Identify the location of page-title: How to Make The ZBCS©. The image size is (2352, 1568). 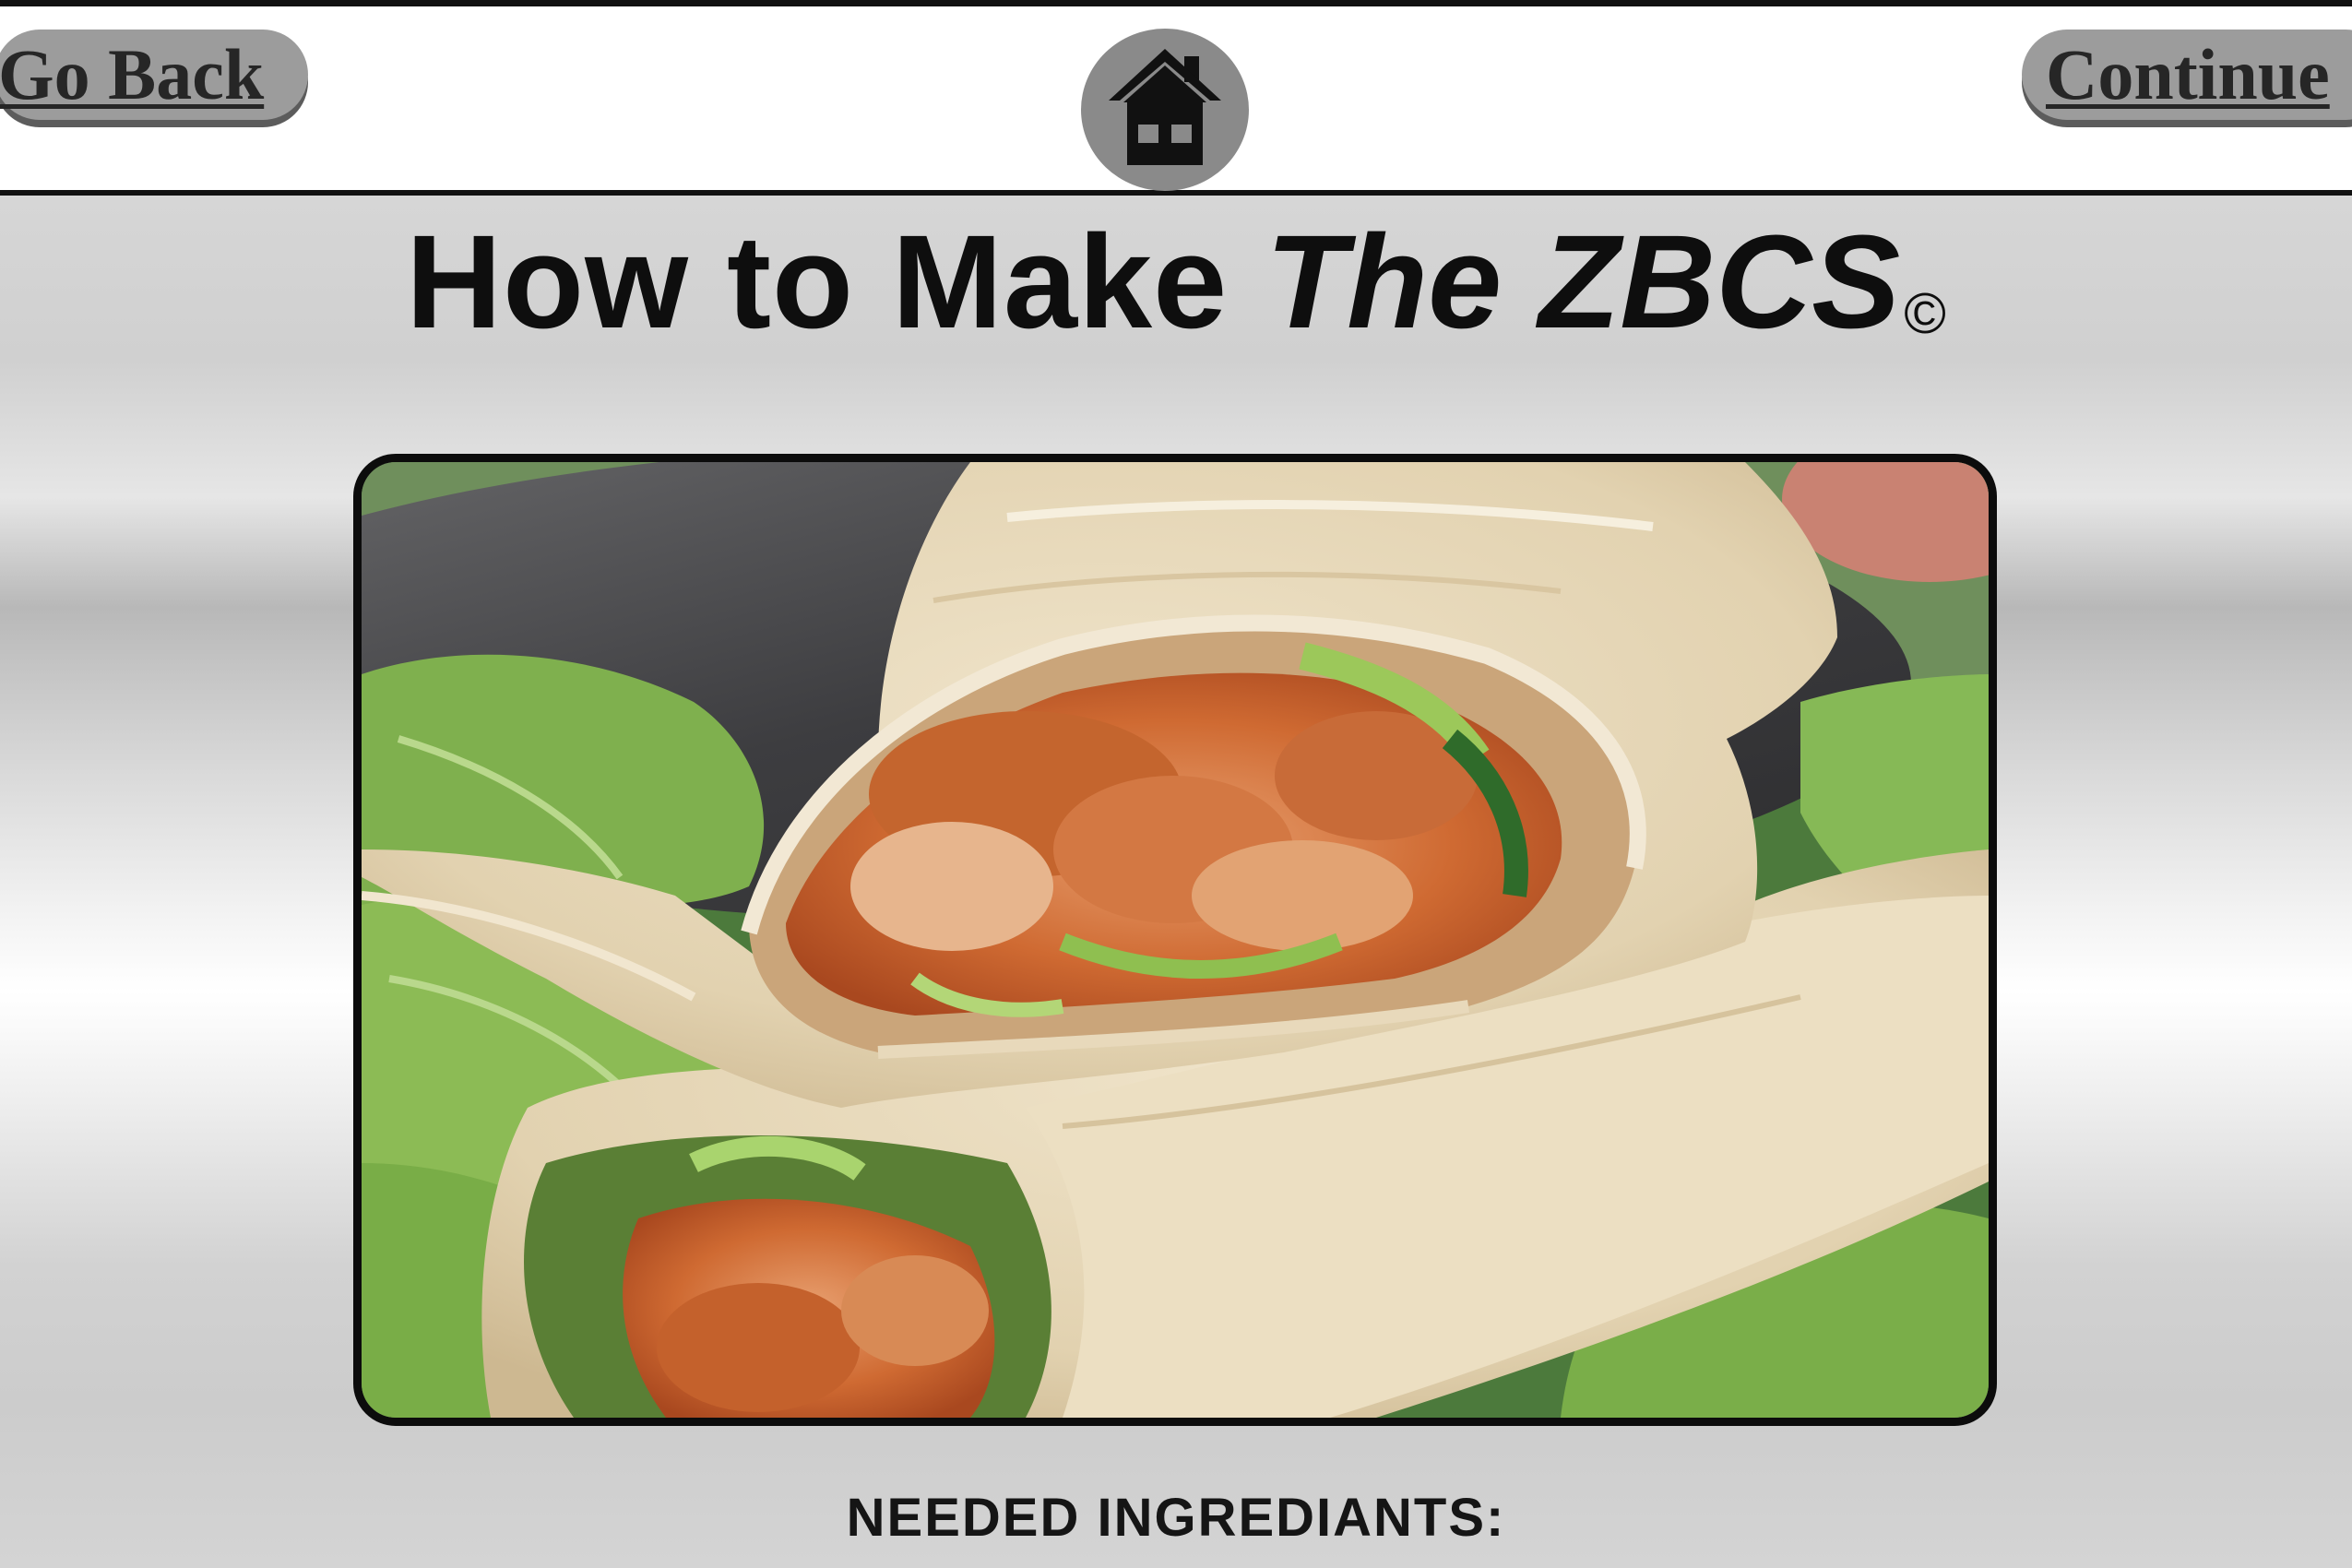
(1176, 298).